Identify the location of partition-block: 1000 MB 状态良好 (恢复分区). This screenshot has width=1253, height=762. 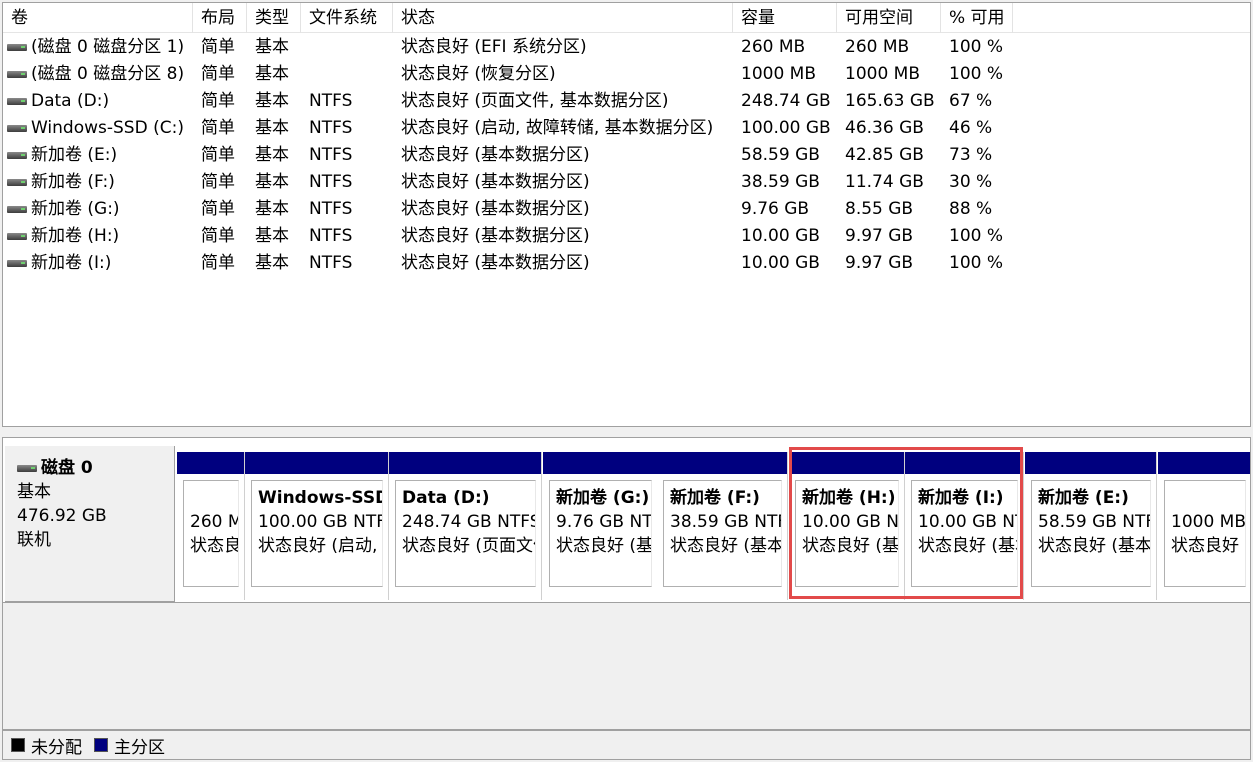
(1204, 526).